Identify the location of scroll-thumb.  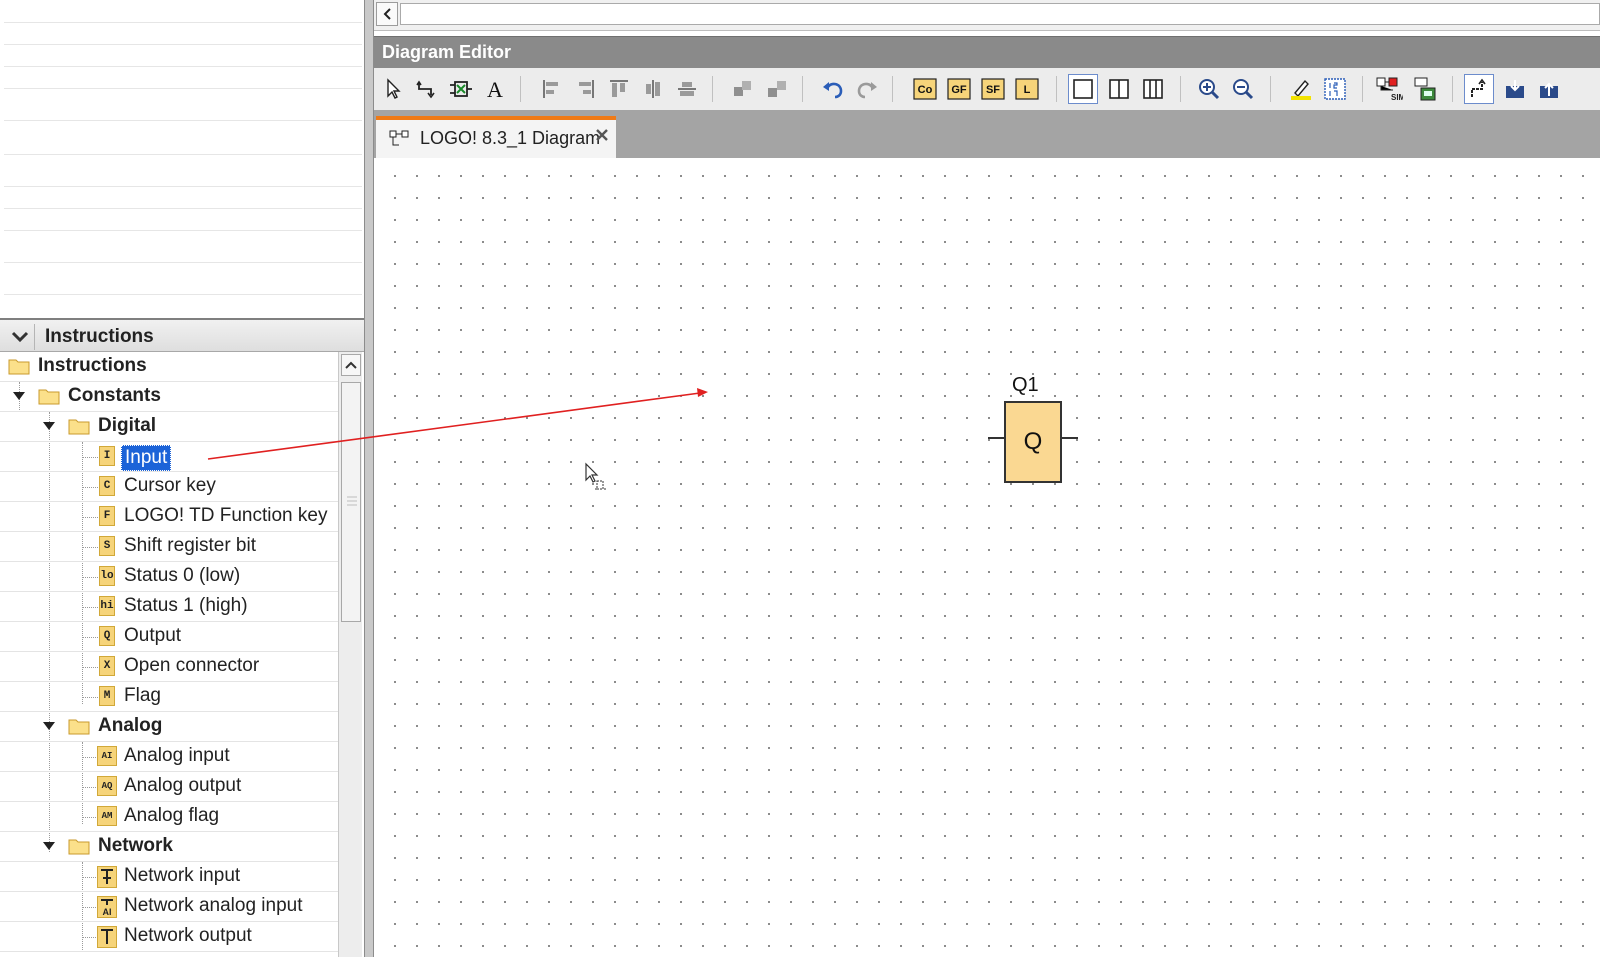
(351, 502).